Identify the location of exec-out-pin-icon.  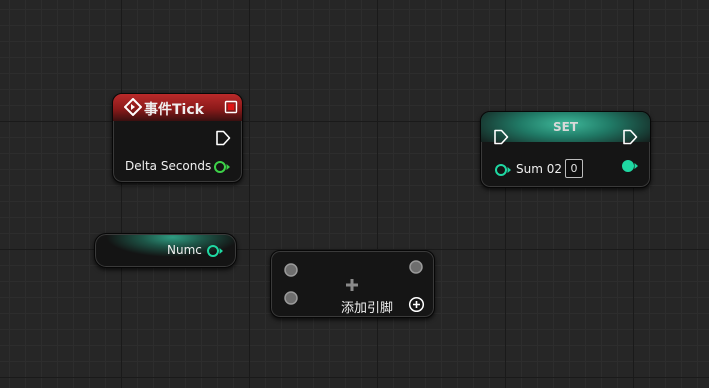
(223, 138).